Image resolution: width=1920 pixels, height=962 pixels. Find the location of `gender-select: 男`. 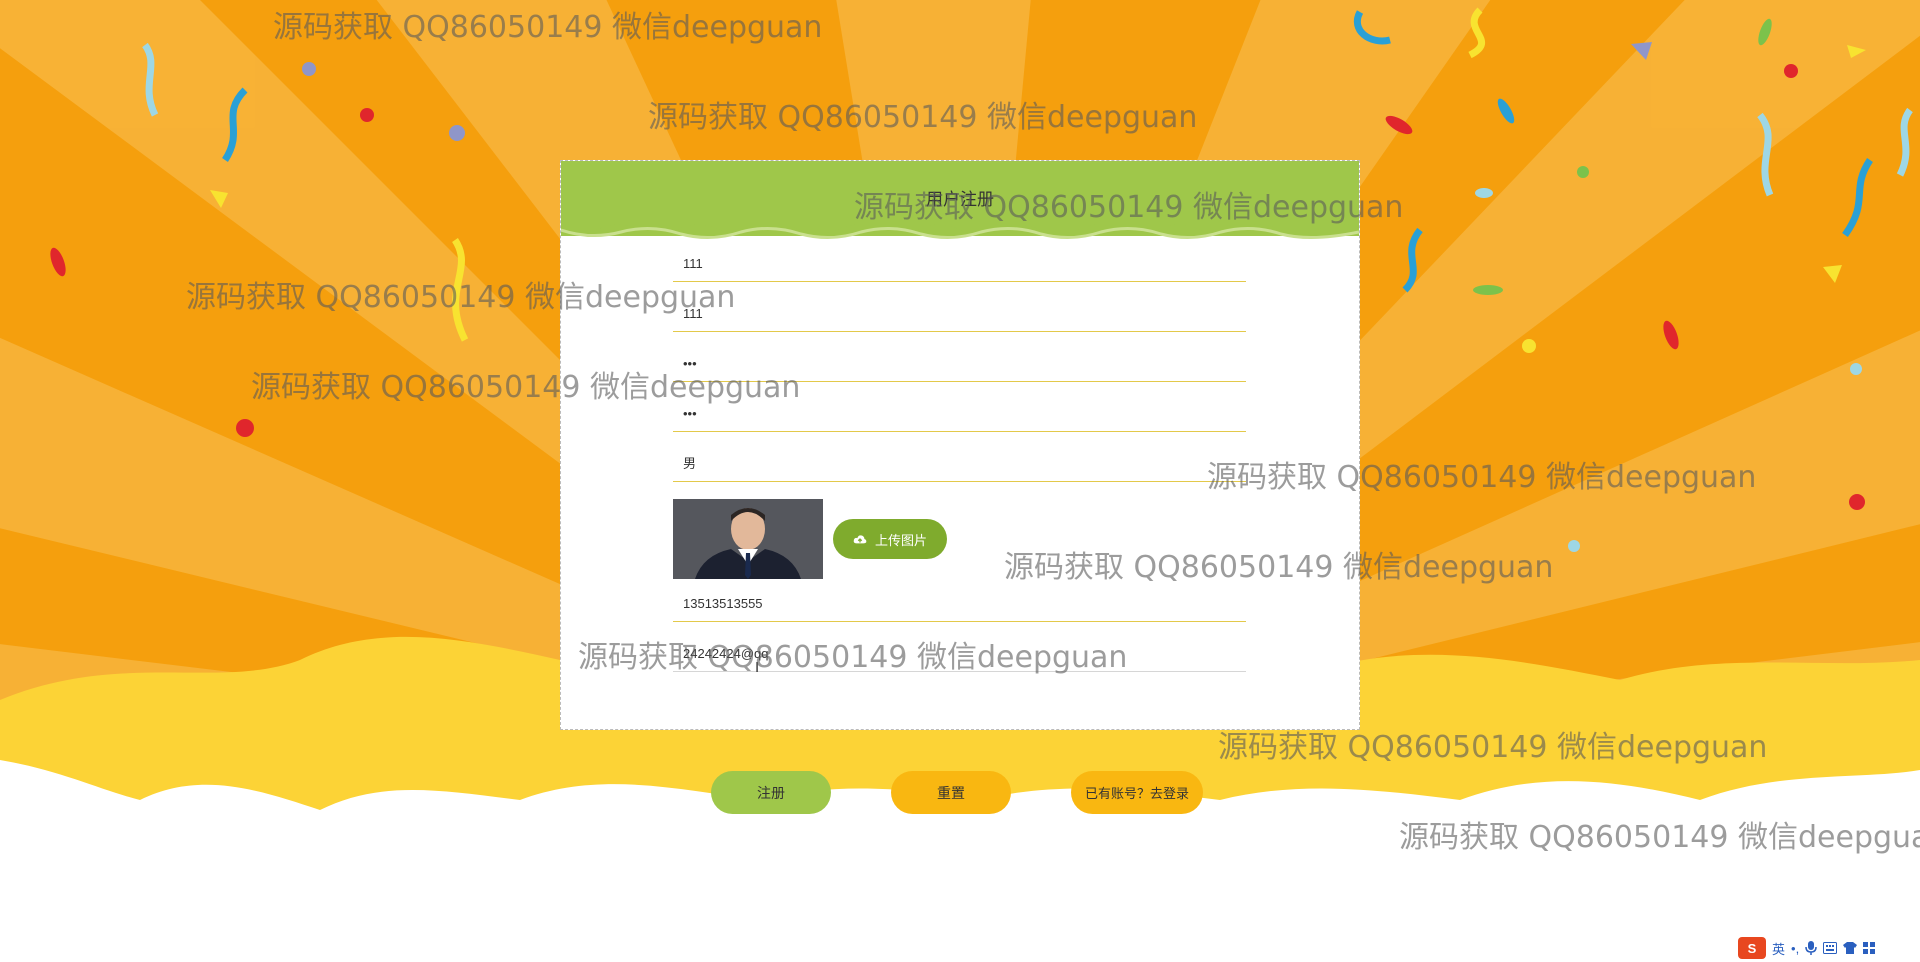

gender-select: 男 is located at coordinates (959, 463).